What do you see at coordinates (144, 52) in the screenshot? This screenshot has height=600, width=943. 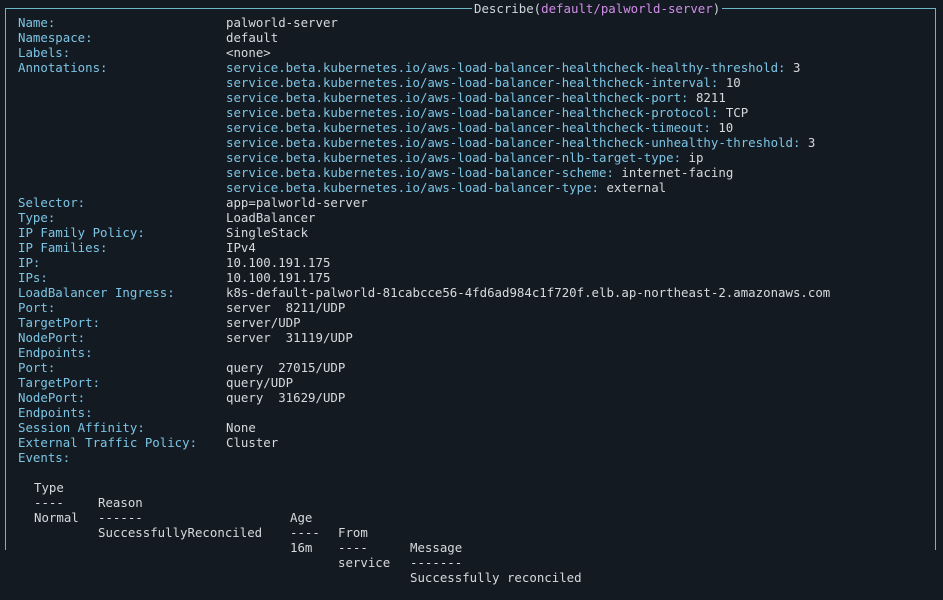 I see `field-row: Labels: <none>` at bounding box center [144, 52].